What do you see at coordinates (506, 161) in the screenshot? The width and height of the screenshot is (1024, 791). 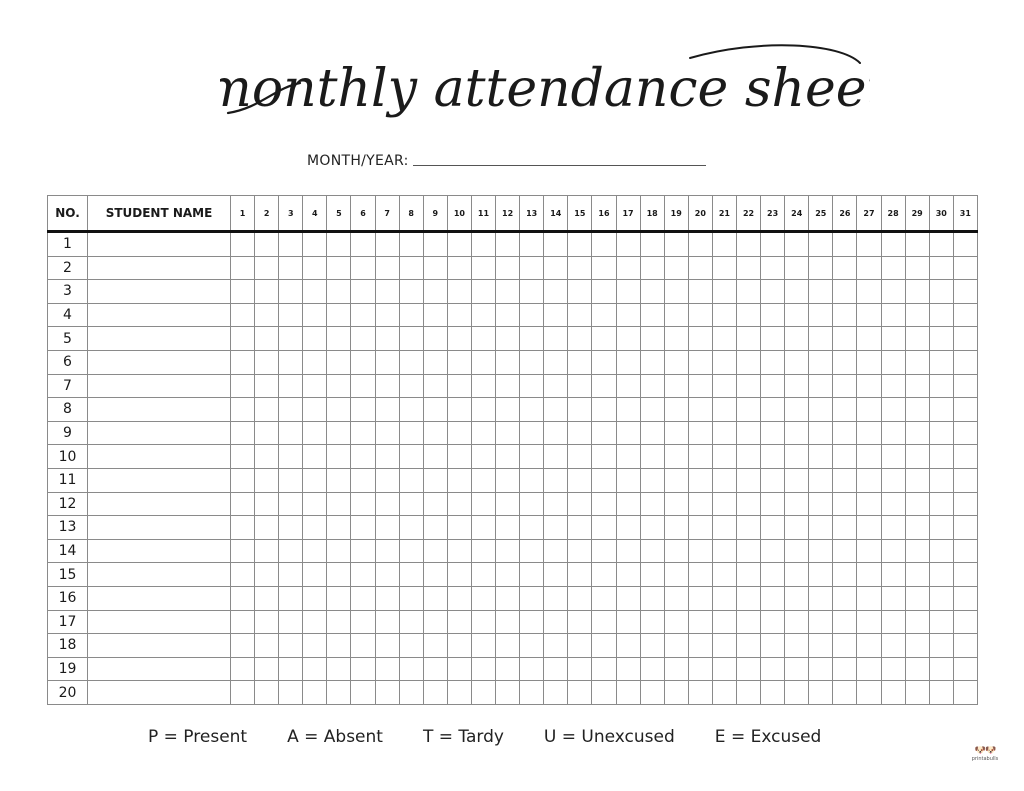 I see `month-year-field: MONTH/YEAR:` at bounding box center [506, 161].